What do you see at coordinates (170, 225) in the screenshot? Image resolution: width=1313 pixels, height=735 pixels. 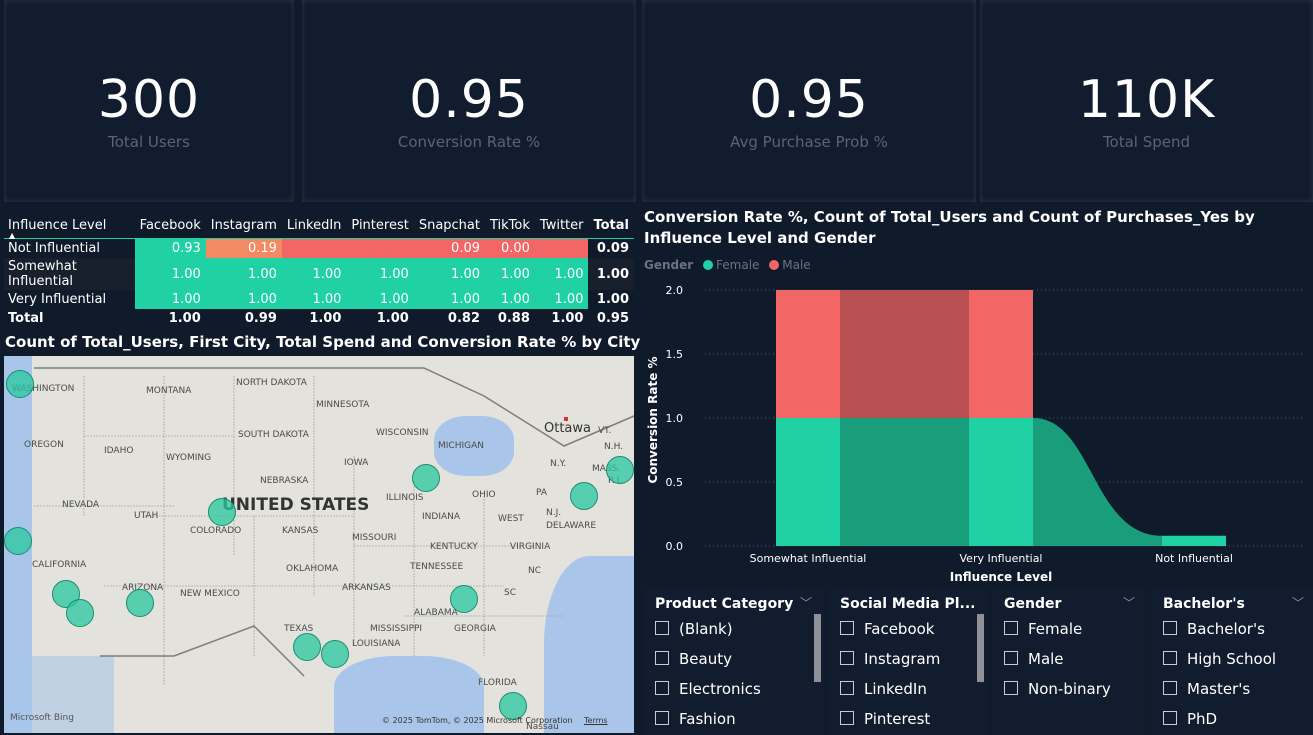 I see `col-header: Facebook` at bounding box center [170, 225].